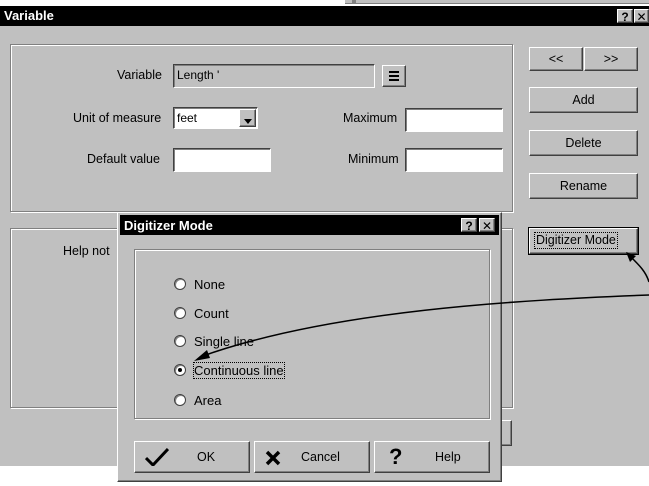  Describe the element at coordinates (639, 269) in the screenshot. I see `callout-line-to-digitizer-button` at that location.